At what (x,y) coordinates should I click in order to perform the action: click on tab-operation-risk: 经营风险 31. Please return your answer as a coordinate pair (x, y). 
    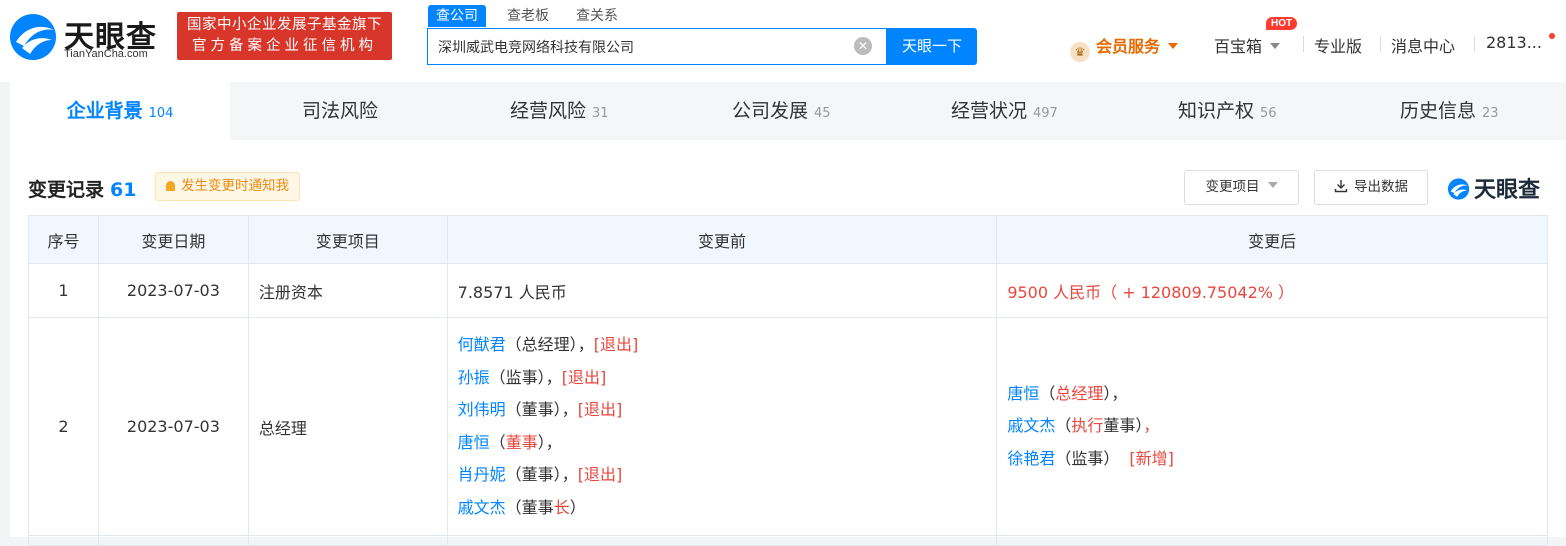
    Looking at the image, I should click on (559, 111).